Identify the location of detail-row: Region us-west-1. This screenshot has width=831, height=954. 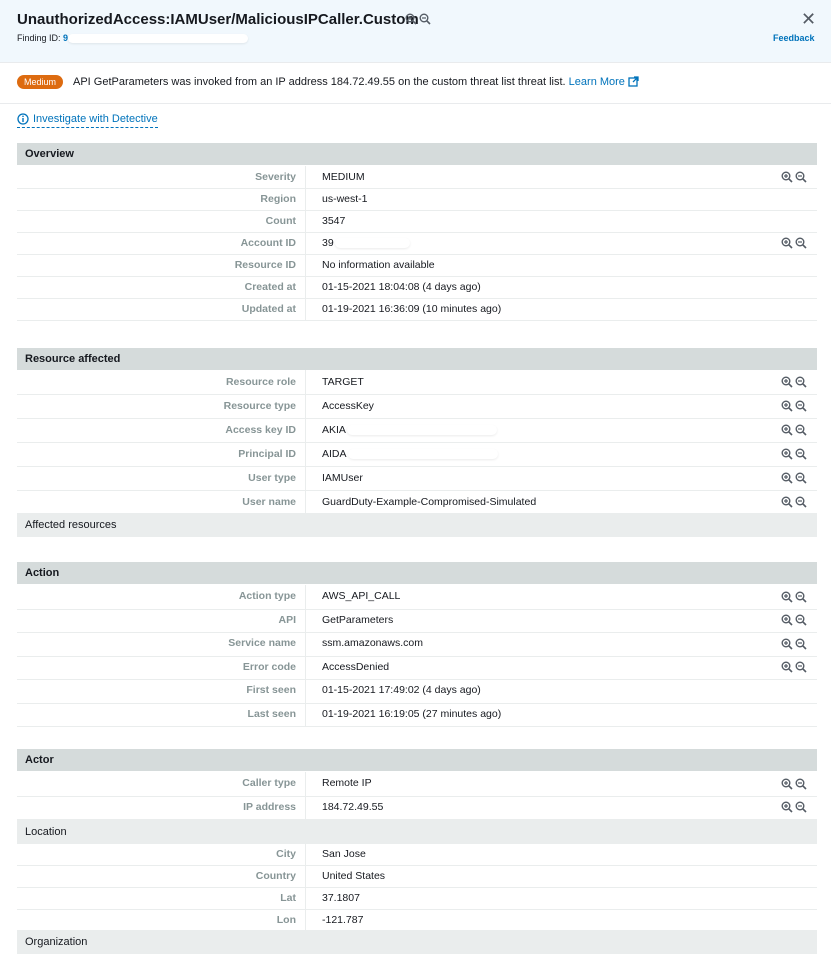
(417, 199).